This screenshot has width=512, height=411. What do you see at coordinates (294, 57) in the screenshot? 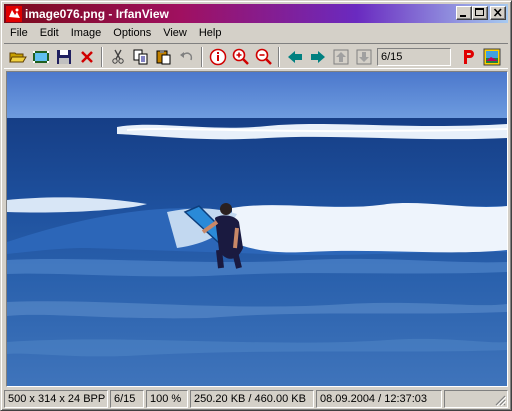
I see `previous-icon` at bounding box center [294, 57].